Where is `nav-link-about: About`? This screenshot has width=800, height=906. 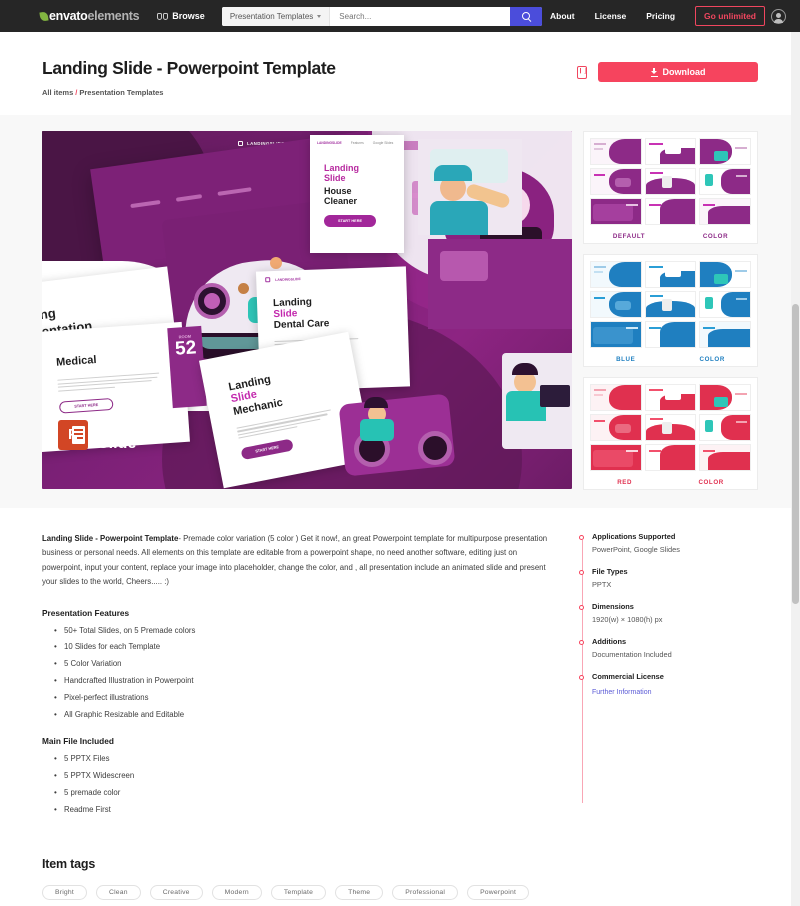
nav-link-about: About is located at coordinates (562, 16).